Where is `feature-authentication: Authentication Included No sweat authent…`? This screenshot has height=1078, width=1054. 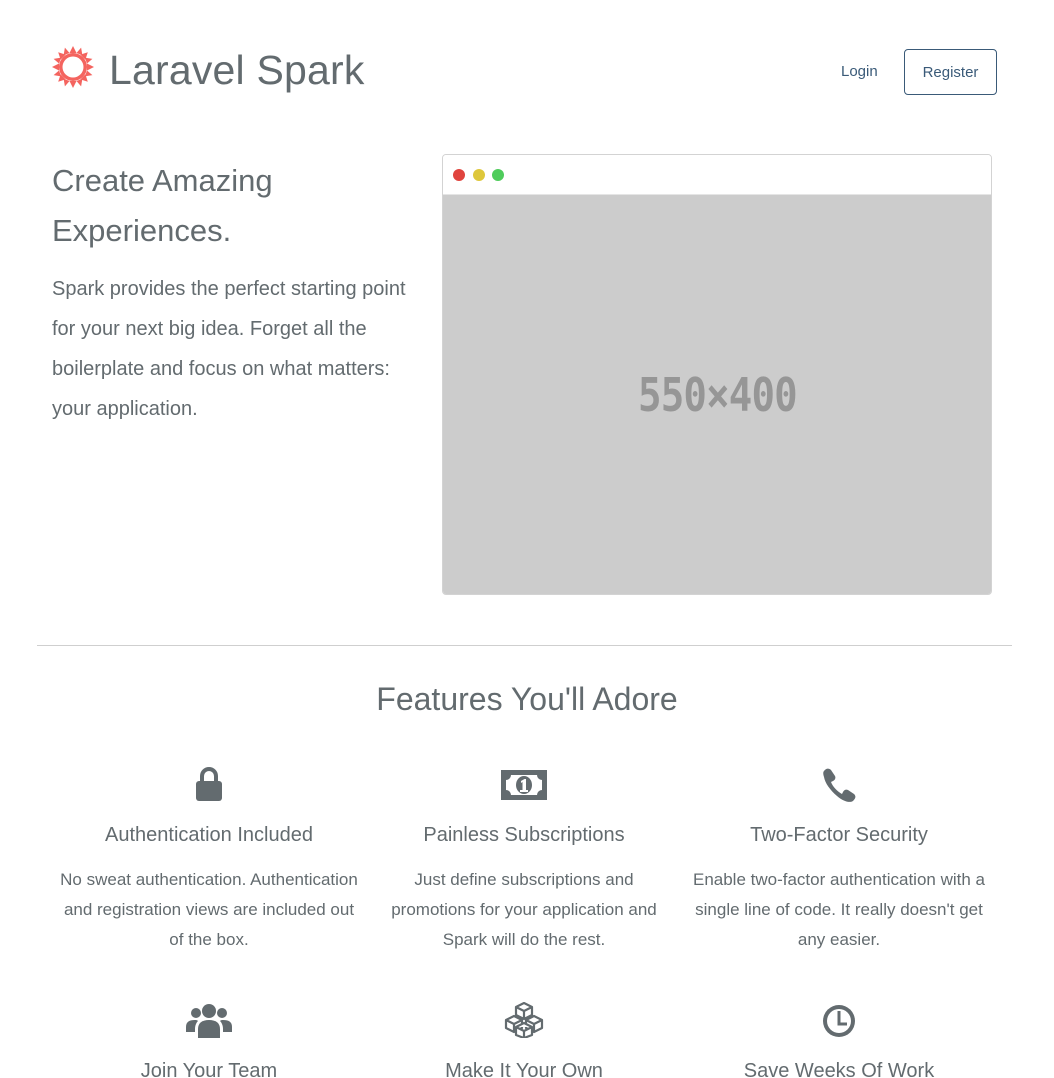
feature-authentication: Authentication Included No sweat authent… is located at coordinates (209, 860).